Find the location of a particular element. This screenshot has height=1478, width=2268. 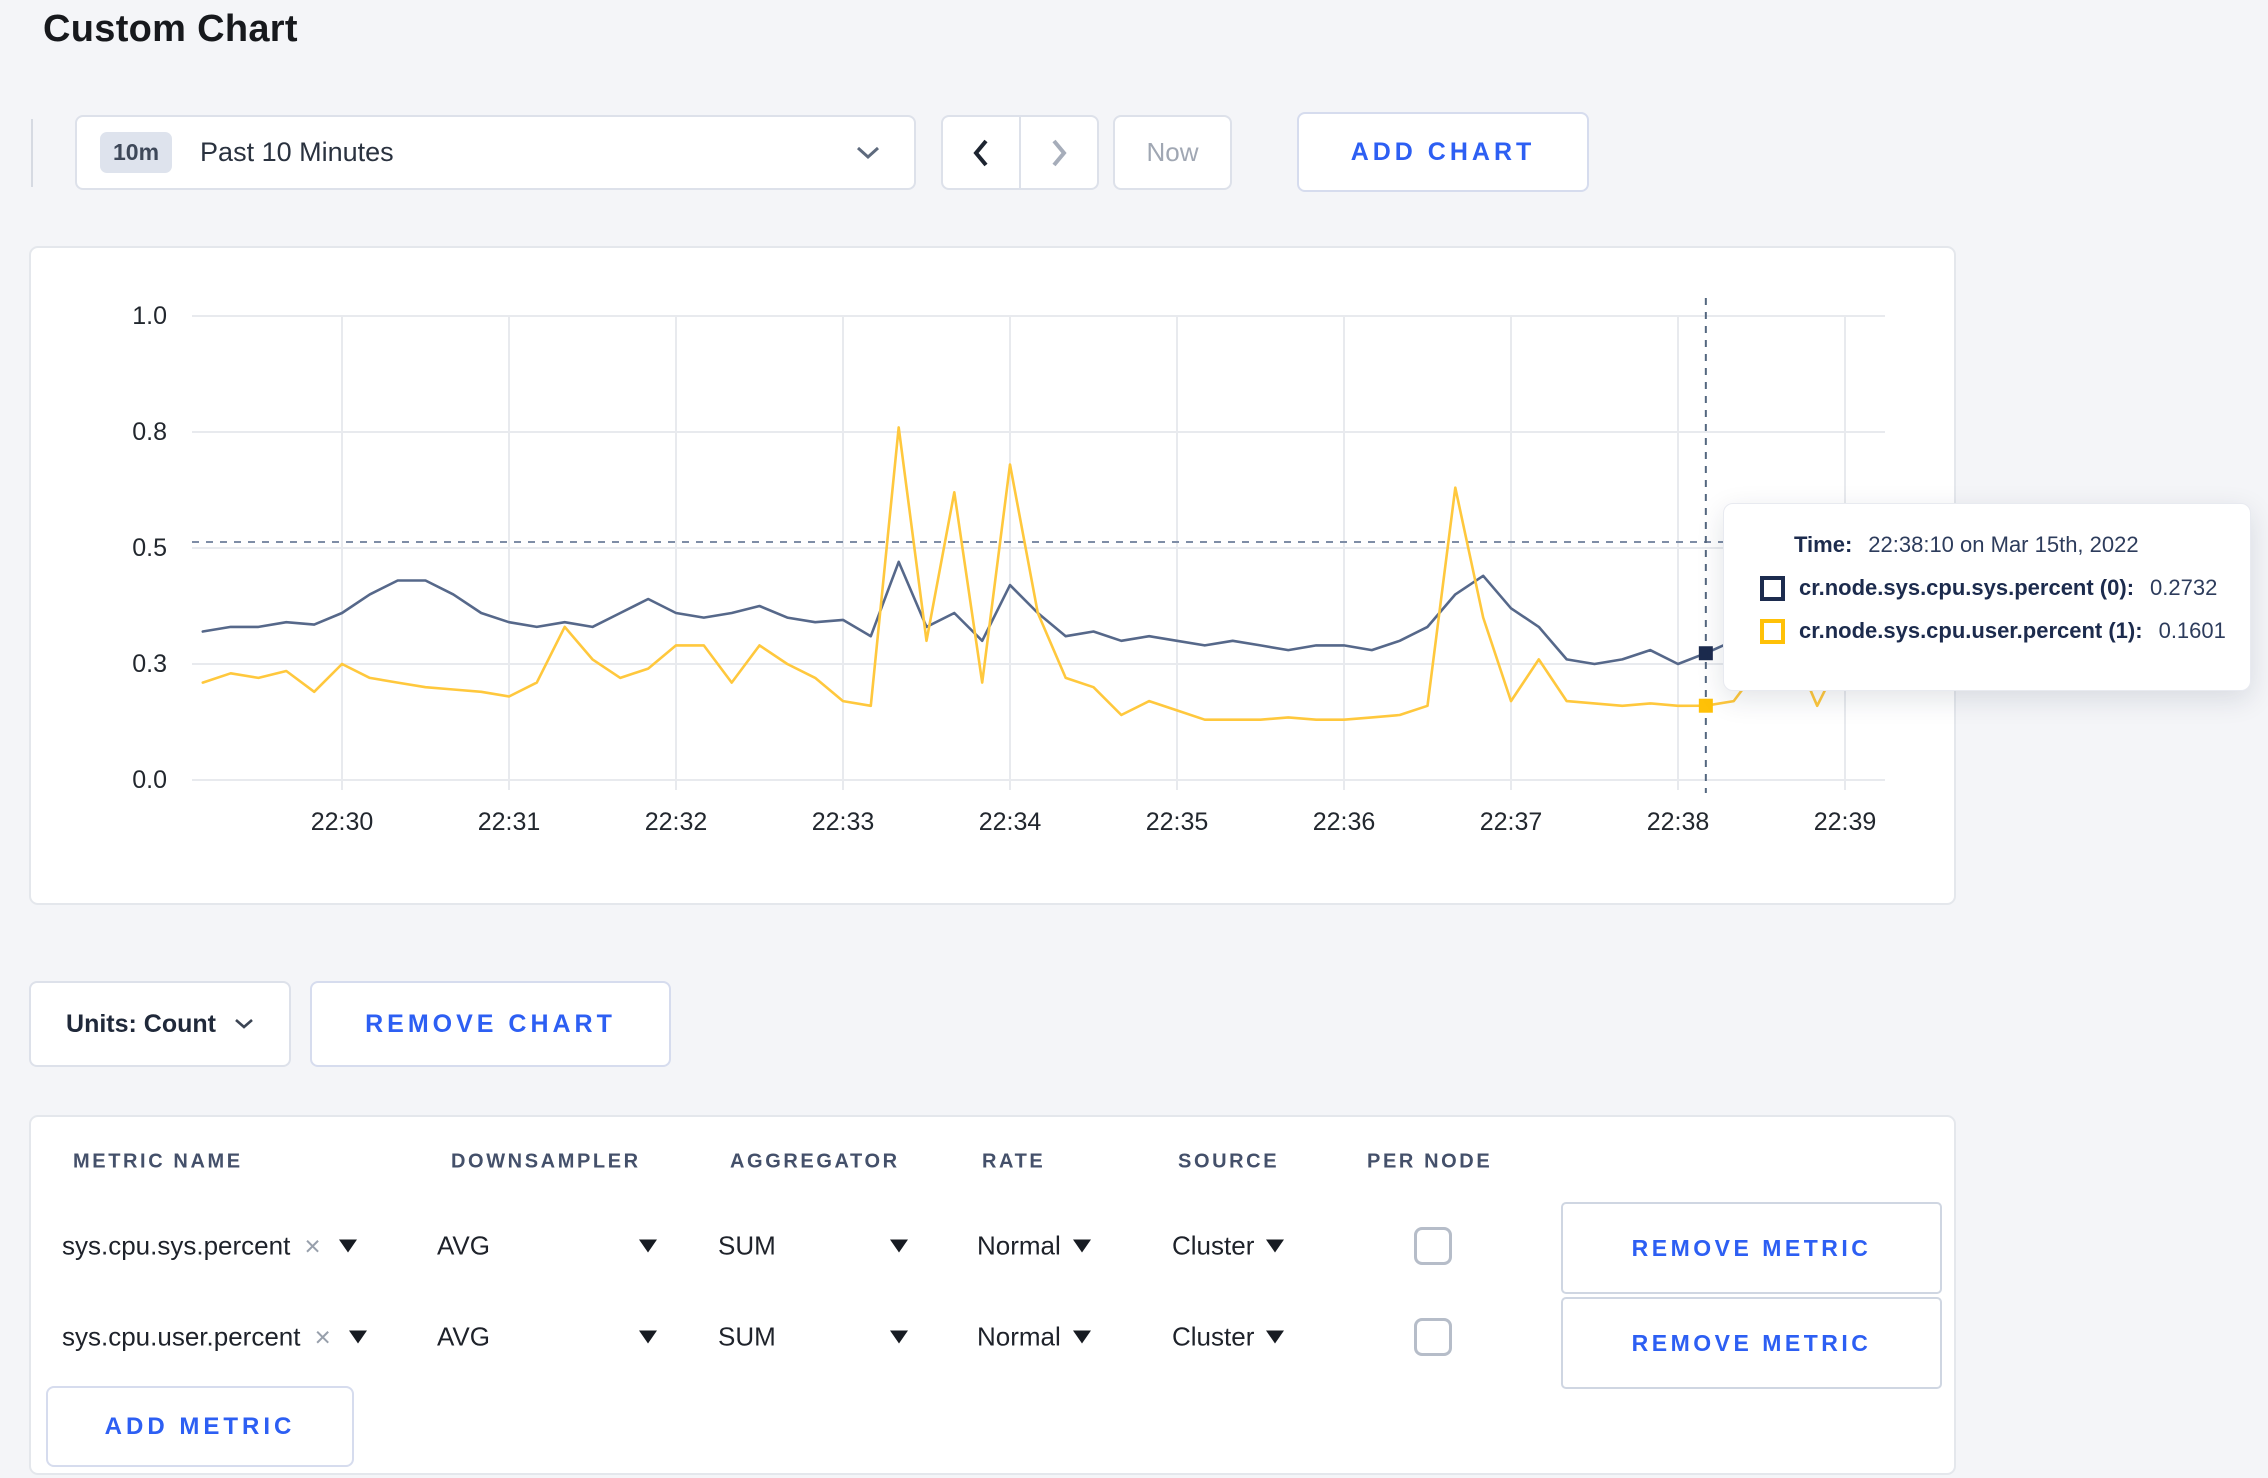

tooltip-time-label: Time: is located at coordinates (1823, 544).